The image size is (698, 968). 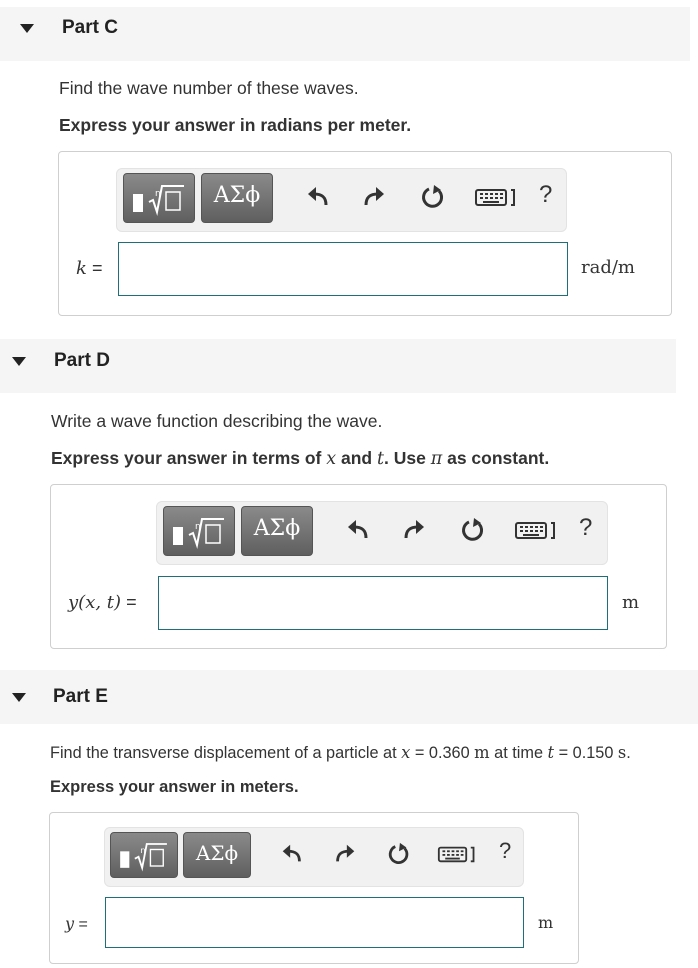 I want to click on variable-label: y(x, t) =, so click(x=102, y=602).